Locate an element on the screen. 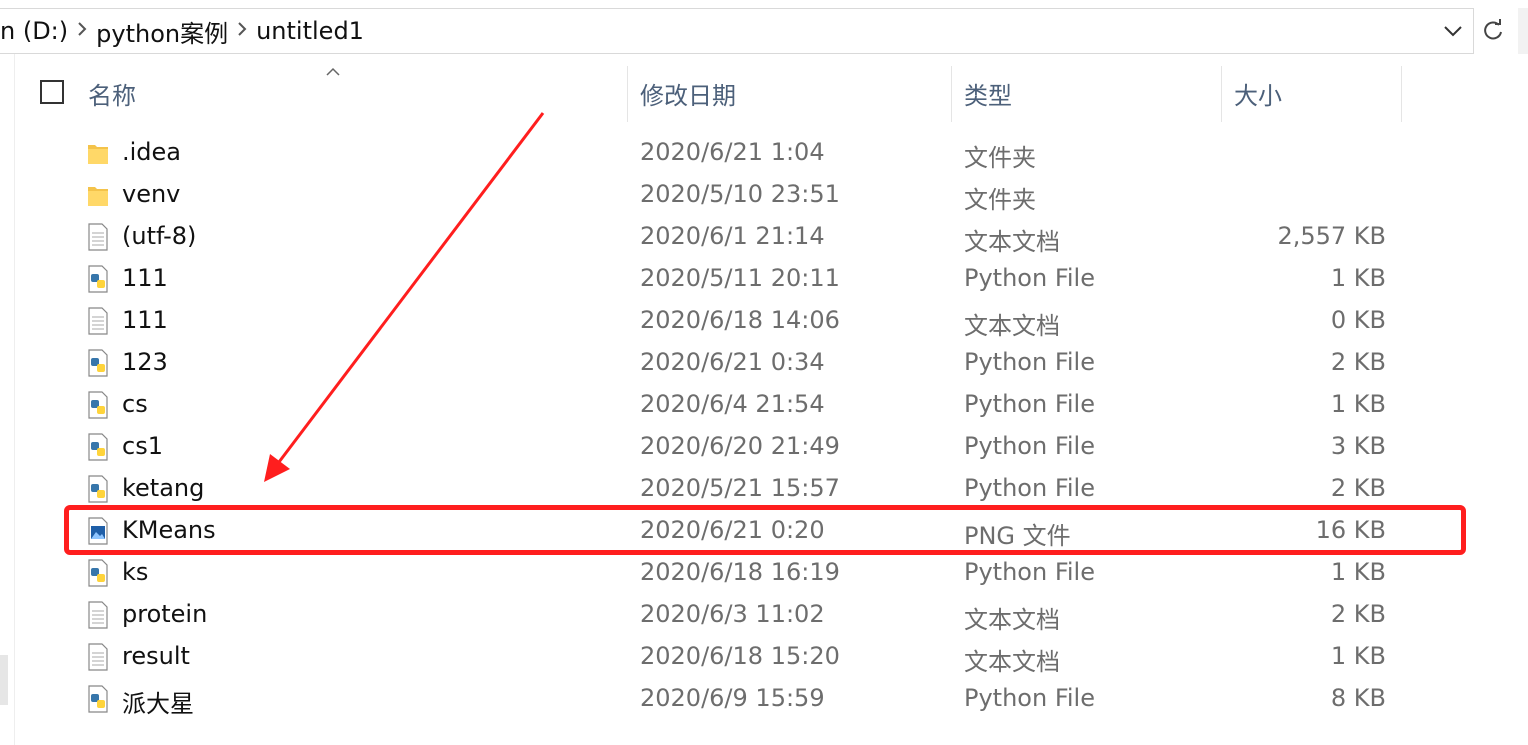 The image size is (1528, 745). file-size: 2,557 KB is located at coordinates (1331, 236).